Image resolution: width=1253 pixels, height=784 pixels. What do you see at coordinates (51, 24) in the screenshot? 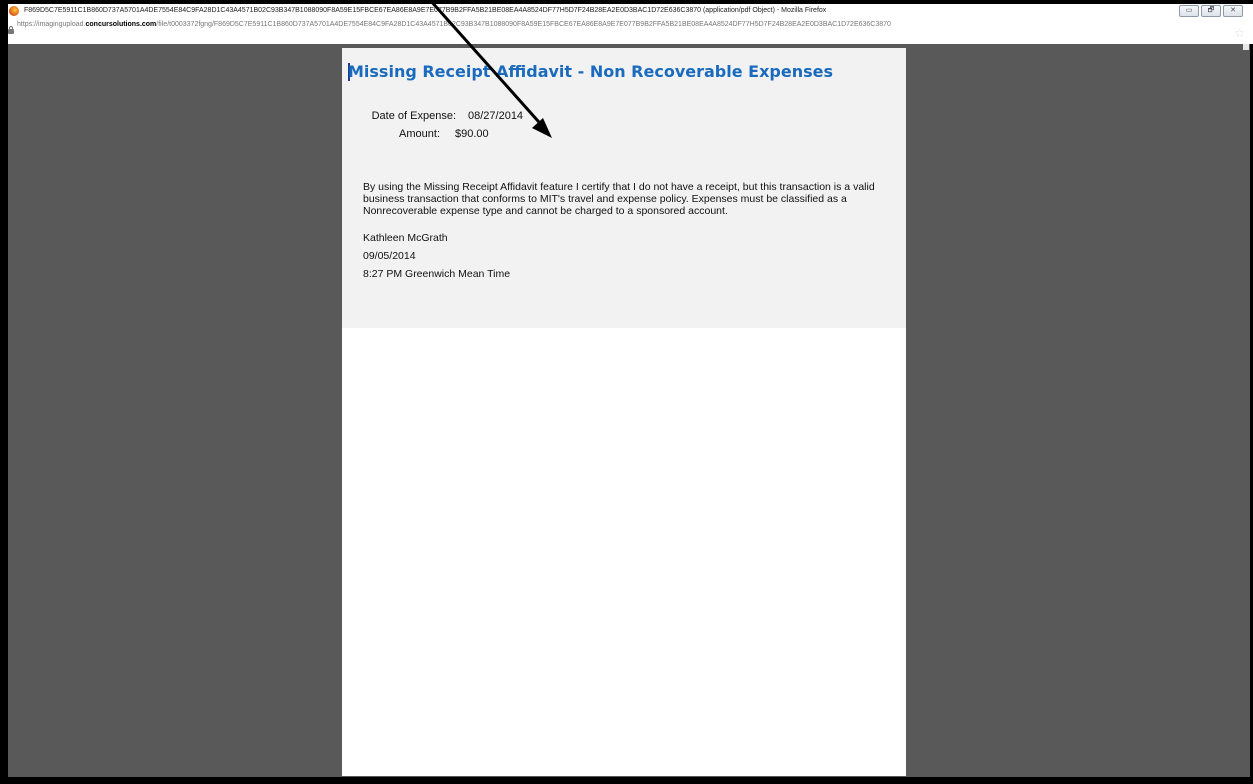
I see `url-prefix: https://imagingupload.` at bounding box center [51, 24].